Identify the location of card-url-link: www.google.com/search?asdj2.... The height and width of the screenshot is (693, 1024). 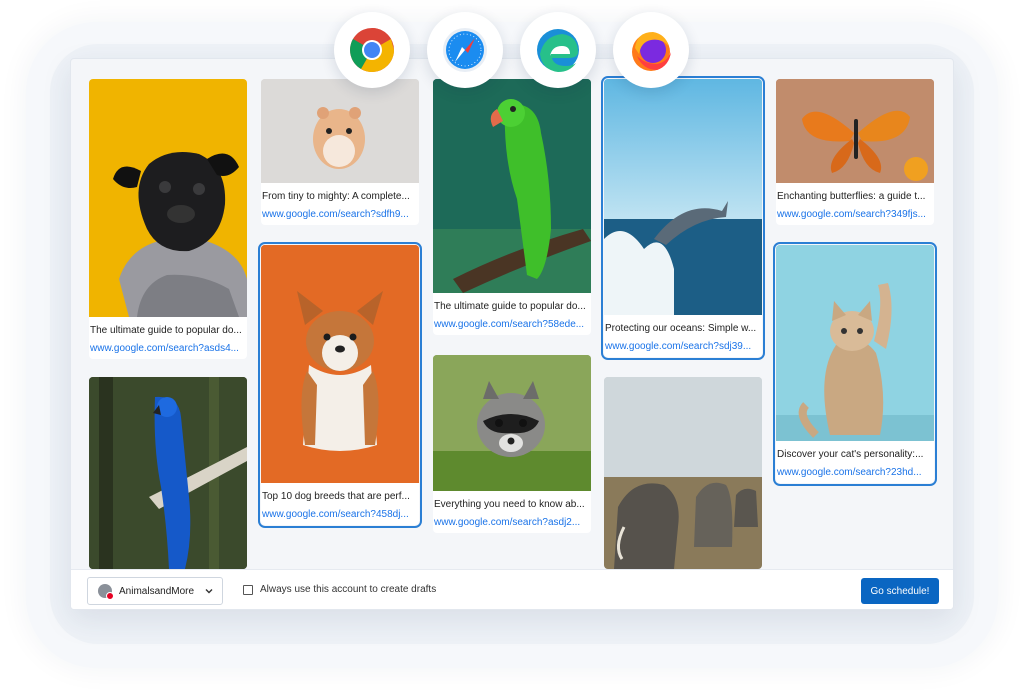
(512, 523).